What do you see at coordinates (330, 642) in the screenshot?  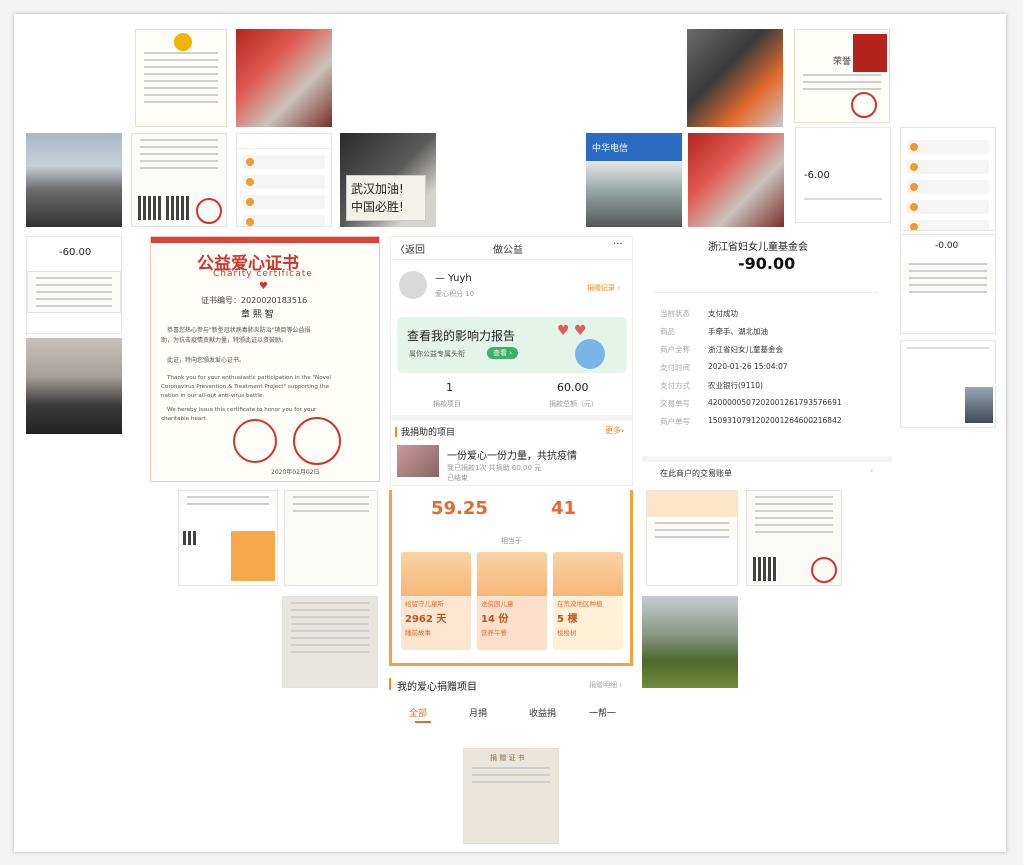 I see `handwritten-letter-thumbnail` at bounding box center [330, 642].